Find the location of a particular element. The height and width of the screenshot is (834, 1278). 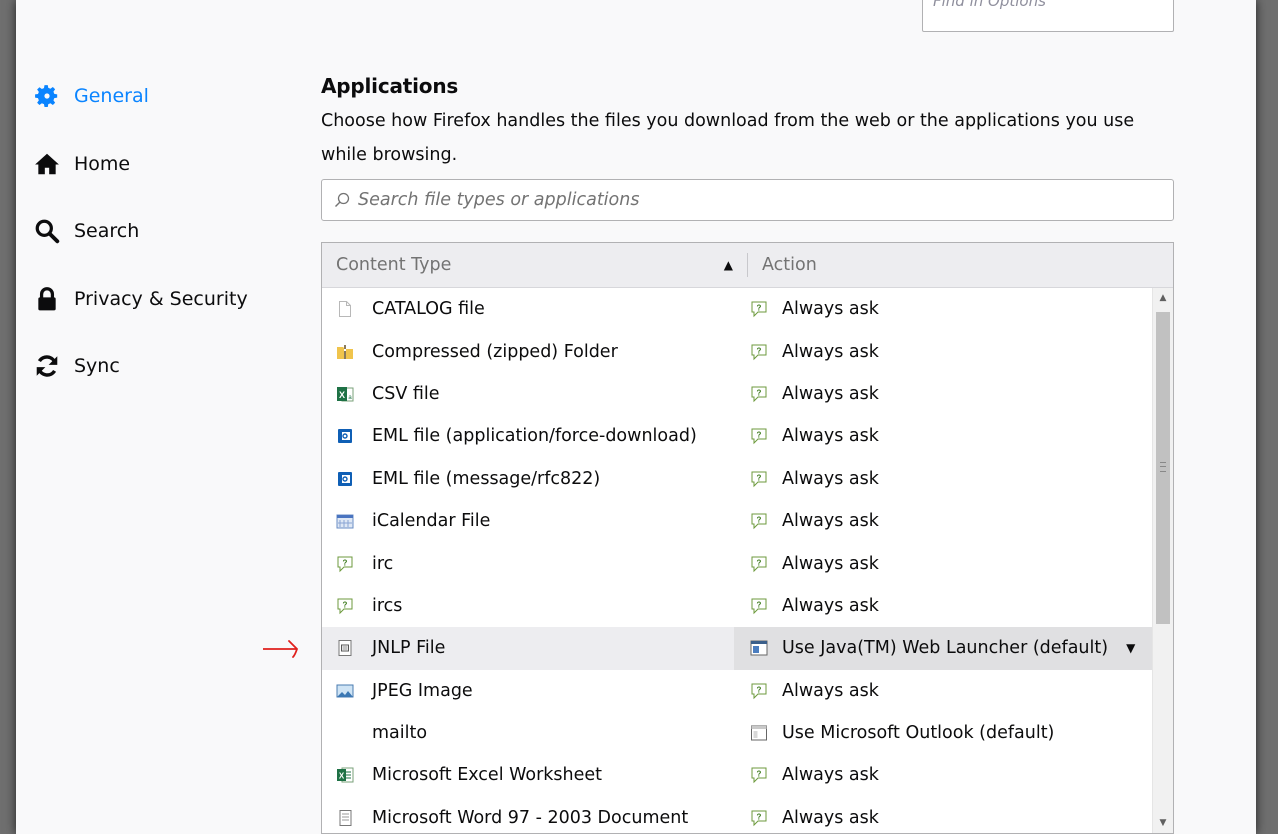

home-icon is located at coordinates (47, 164).